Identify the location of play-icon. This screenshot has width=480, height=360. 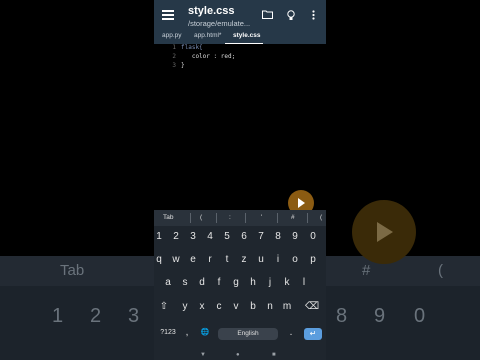
(301, 203).